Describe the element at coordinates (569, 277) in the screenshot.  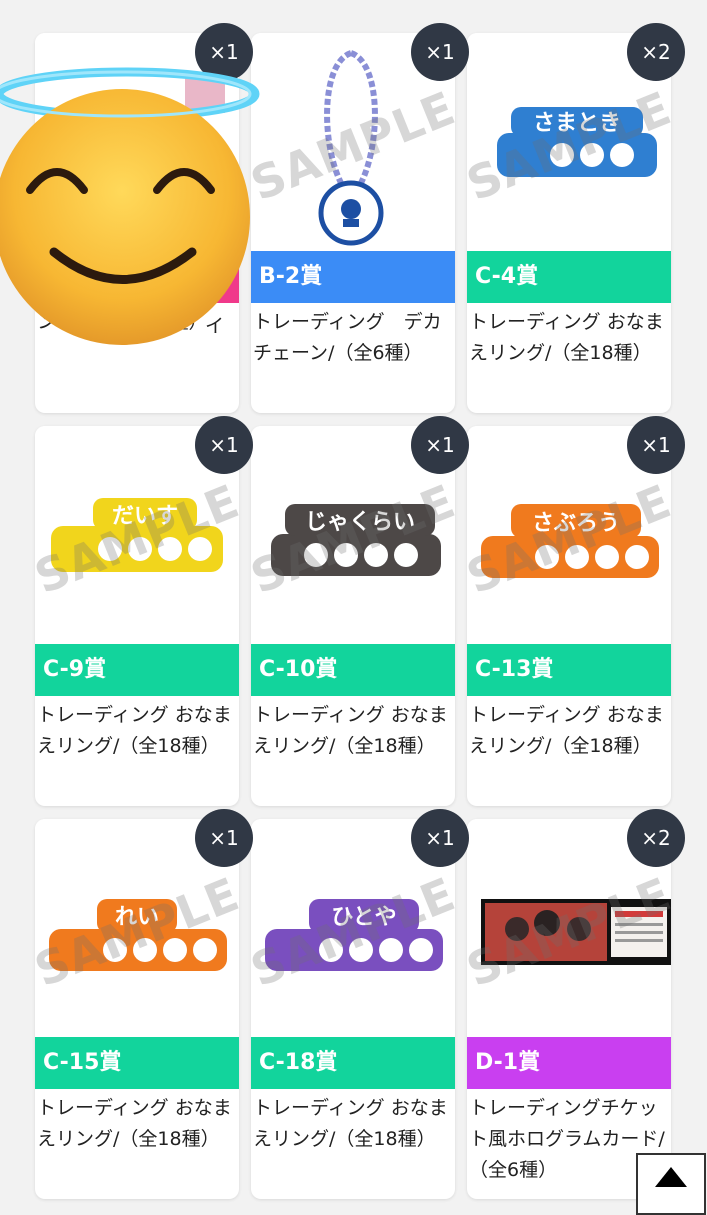
I see `prize-grade-label: C-4賞` at that location.